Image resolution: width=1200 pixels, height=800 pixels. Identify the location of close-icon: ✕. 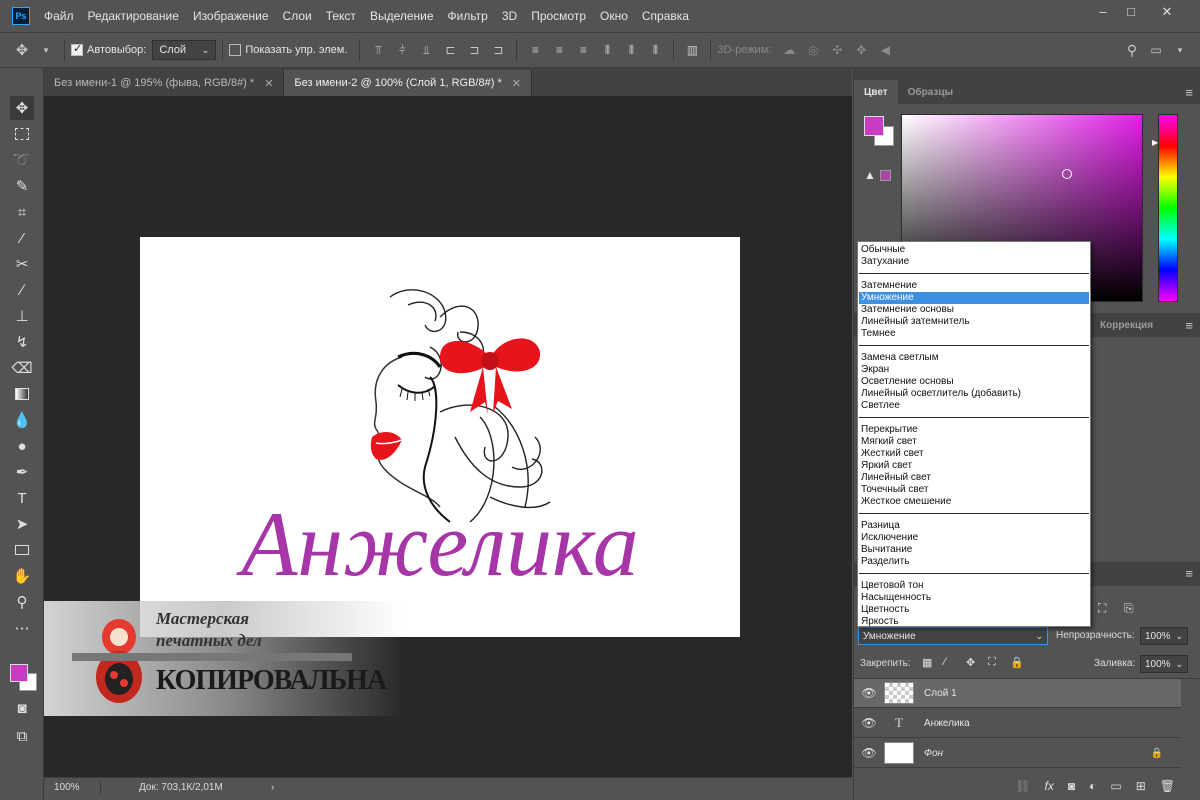
(268, 83).